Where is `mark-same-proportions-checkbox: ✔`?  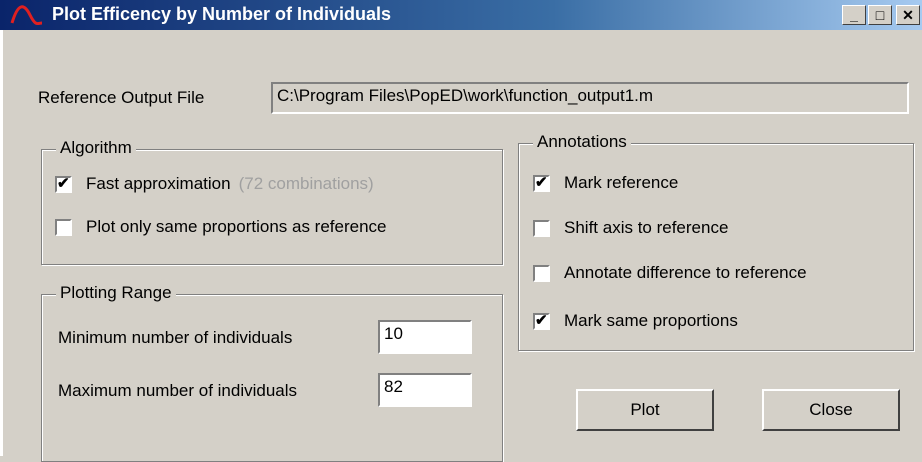
mark-same-proportions-checkbox: ✔ is located at coordinates (541, 320).